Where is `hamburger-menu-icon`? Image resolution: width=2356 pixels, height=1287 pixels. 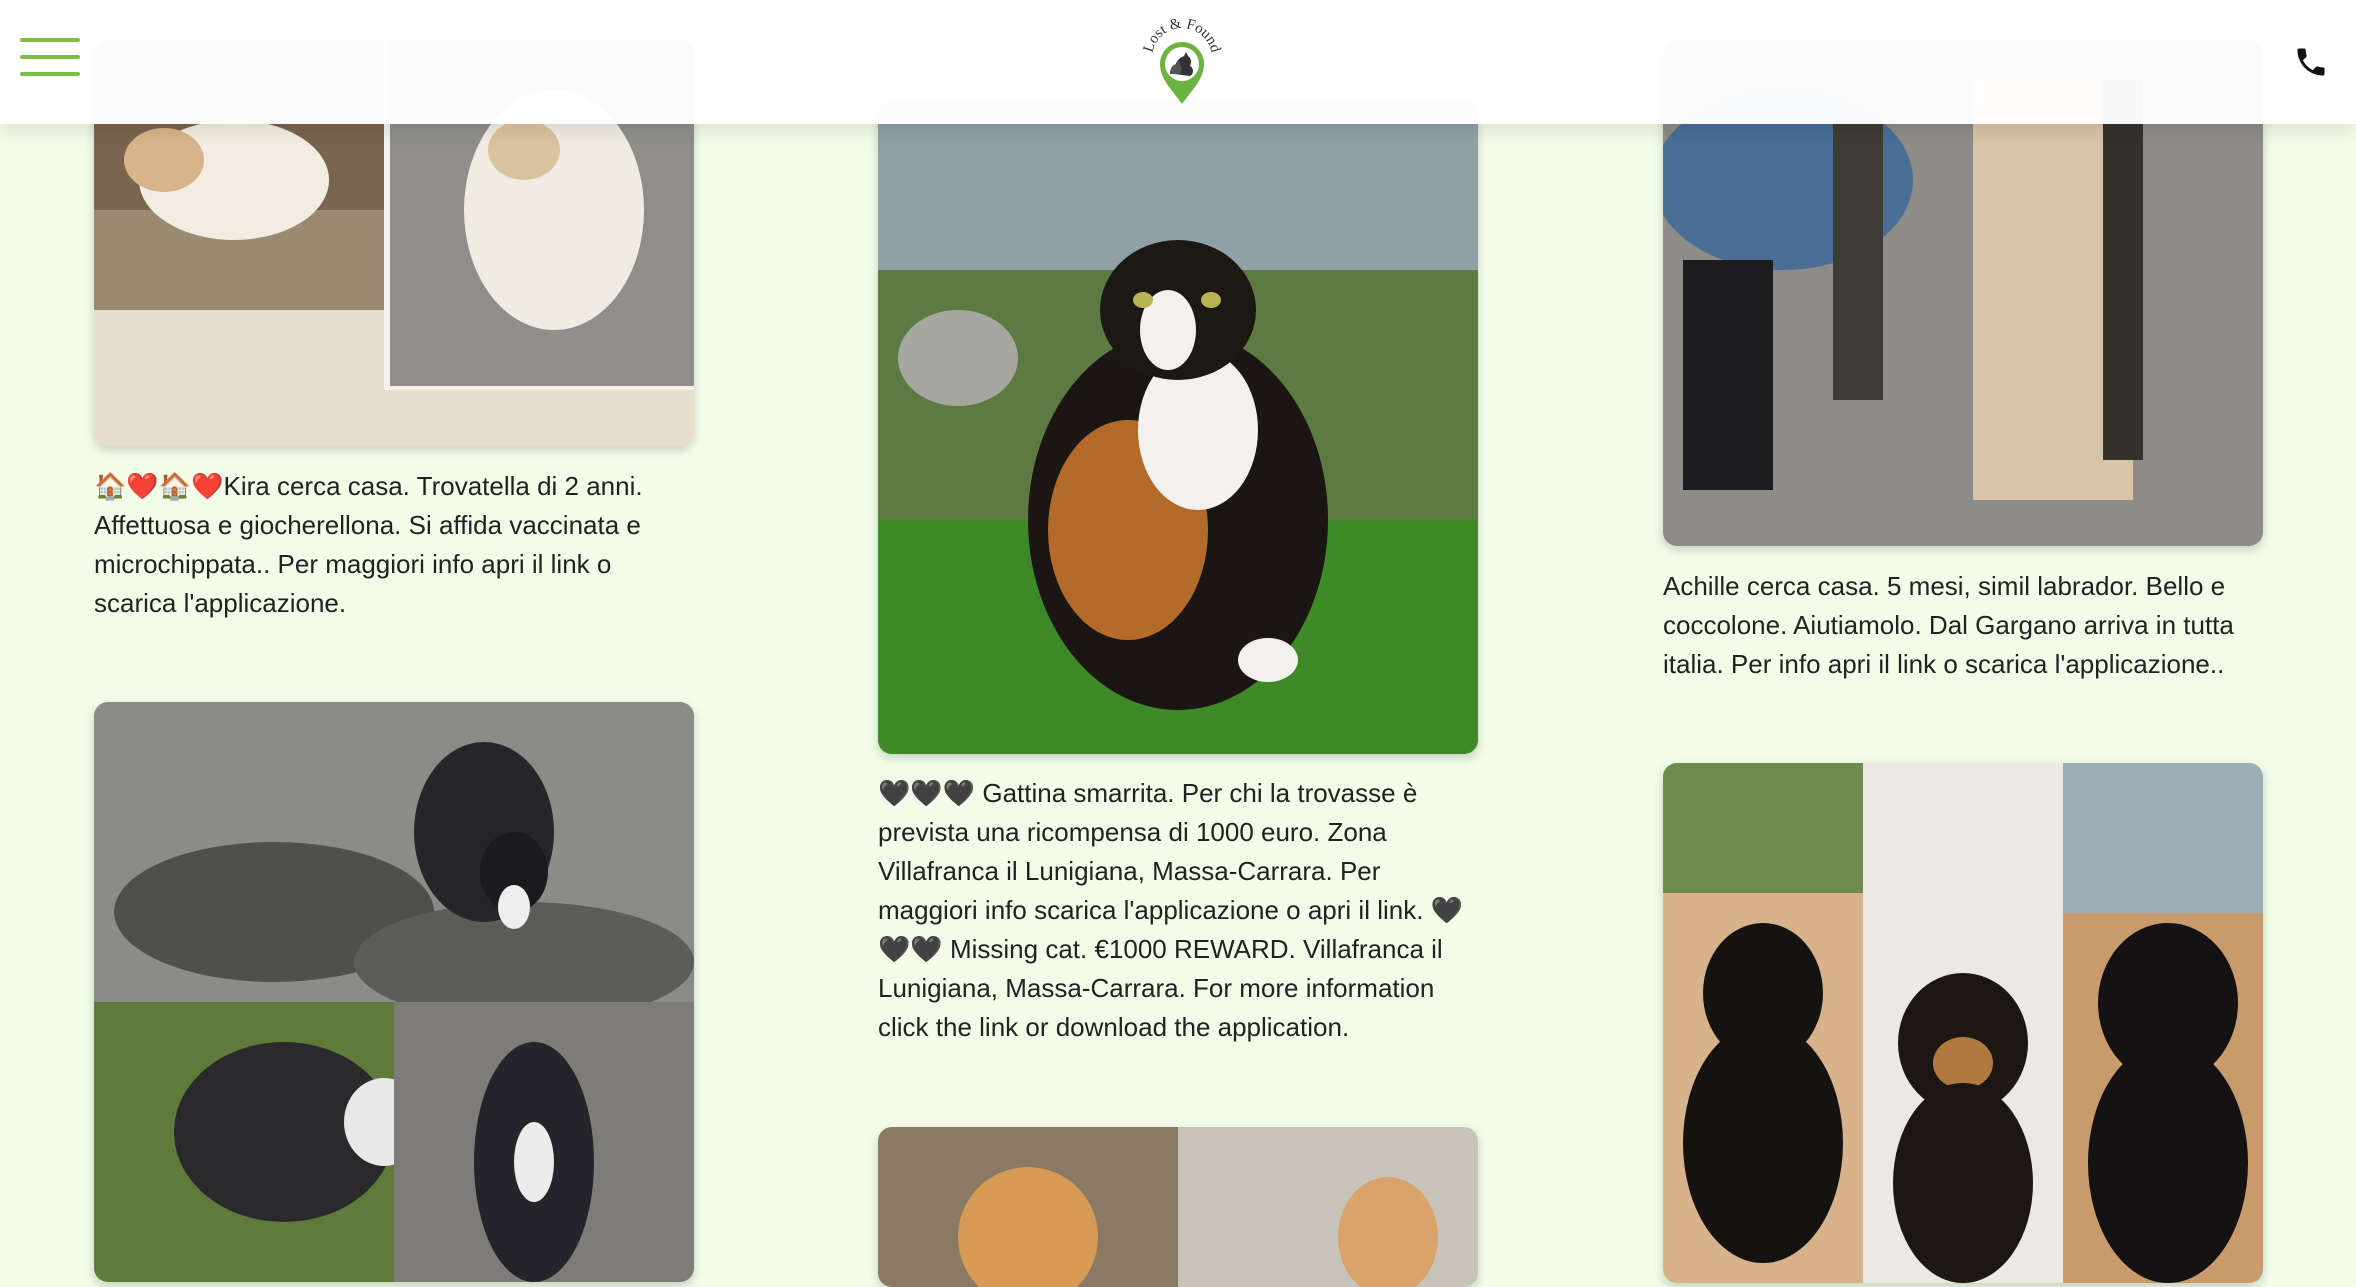 hamburger-menu-icon is located at coordinates (50, 58).